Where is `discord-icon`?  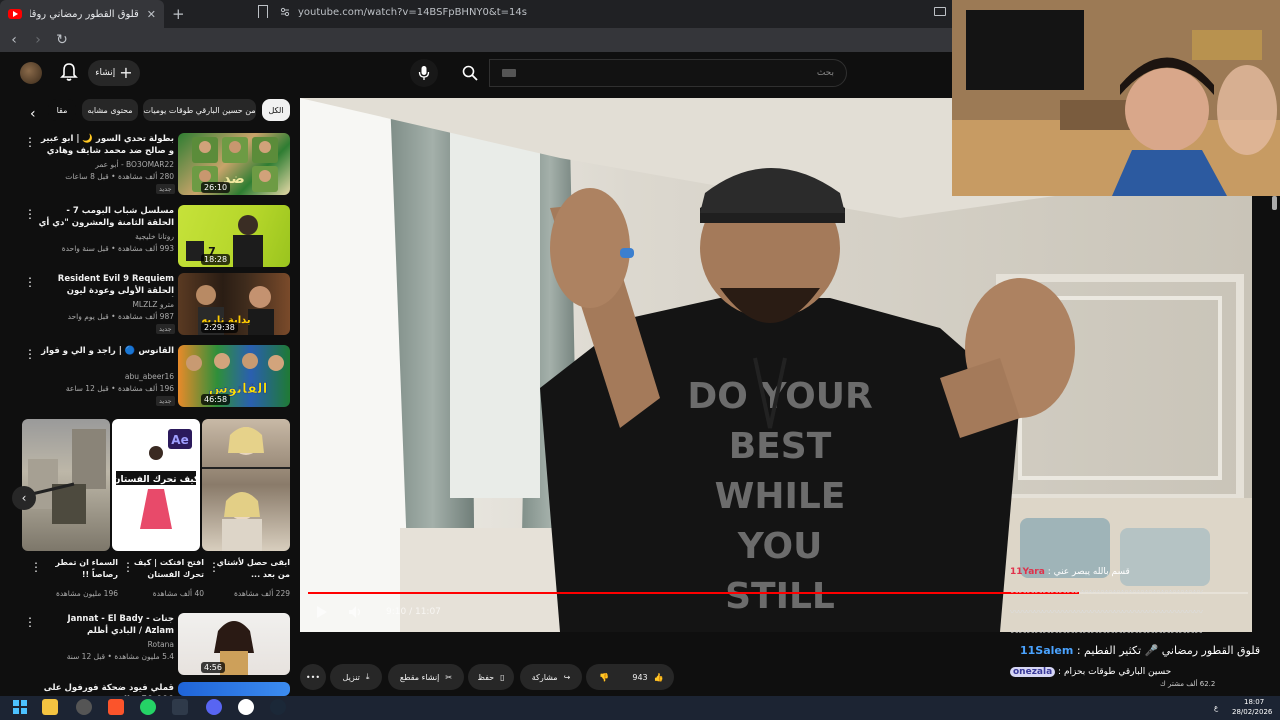 discord-icon is located at coordinates (214, 707).